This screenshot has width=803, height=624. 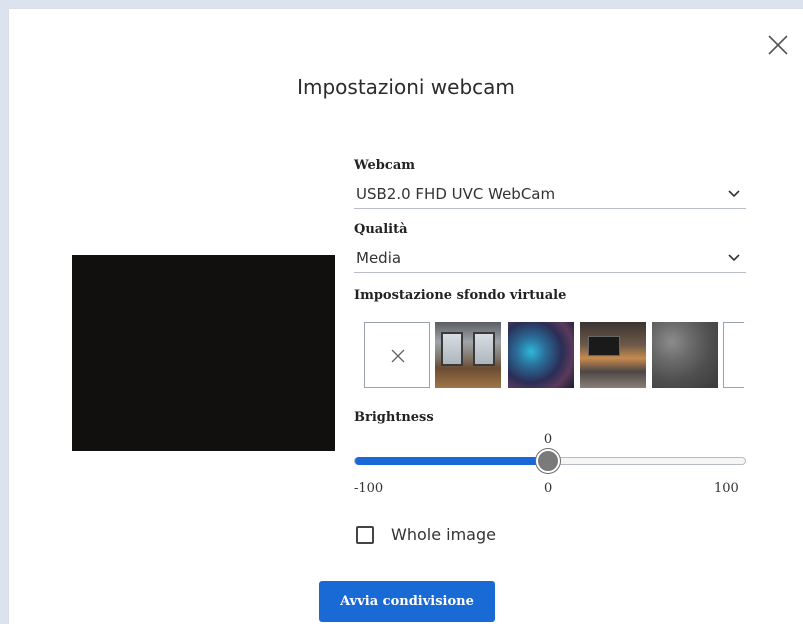 What do you see at coordinates (541, 355) in the screenshot?
I see `background-blur-thumbnail` at bounding box center [541, 355].